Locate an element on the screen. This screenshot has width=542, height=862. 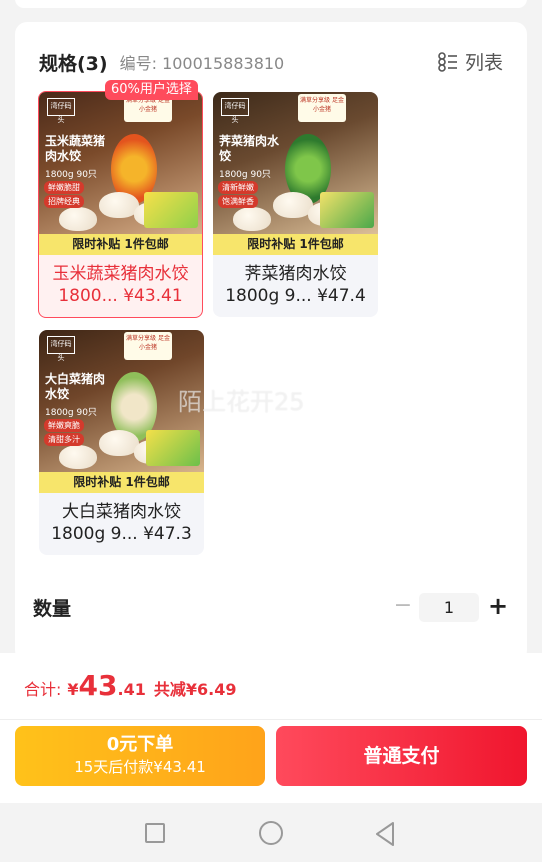
product-price: 1800g 9... ¥47.4 is located at coordinates (295, 296).